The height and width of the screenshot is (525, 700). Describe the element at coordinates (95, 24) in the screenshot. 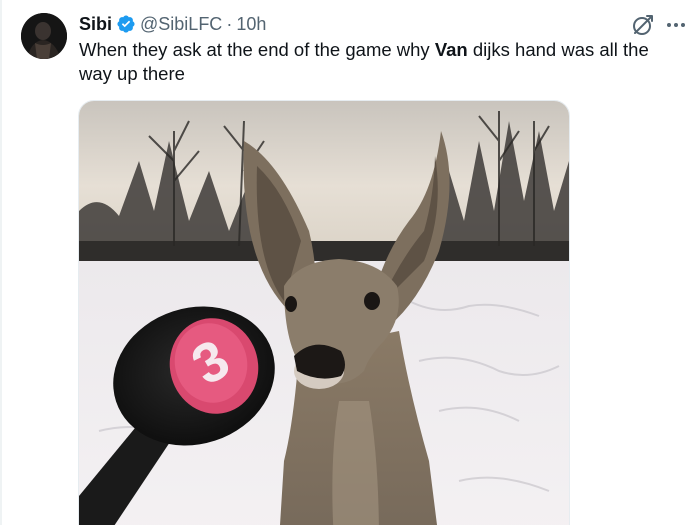

I see `author-name: Sibi` at that location.